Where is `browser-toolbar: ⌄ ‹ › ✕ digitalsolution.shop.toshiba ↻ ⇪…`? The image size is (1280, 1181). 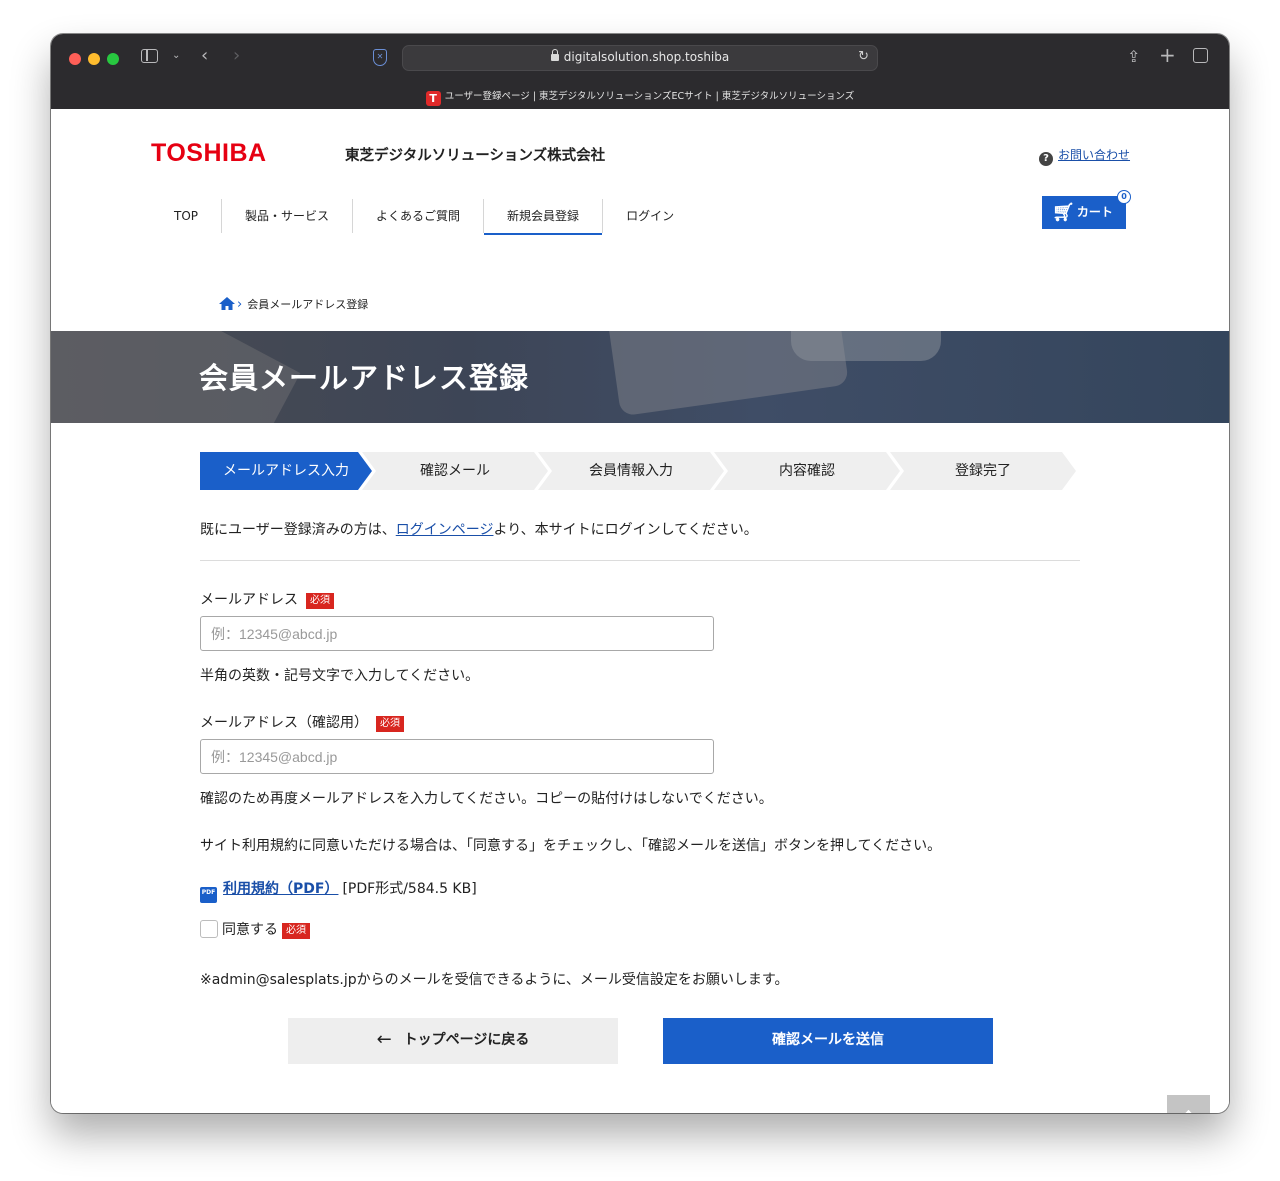
browser-toolbar: ⌄ ‹ › ✕ digitalsolution.shop.toshiba ↻ ⇪… is located at coordinates (640, 71).